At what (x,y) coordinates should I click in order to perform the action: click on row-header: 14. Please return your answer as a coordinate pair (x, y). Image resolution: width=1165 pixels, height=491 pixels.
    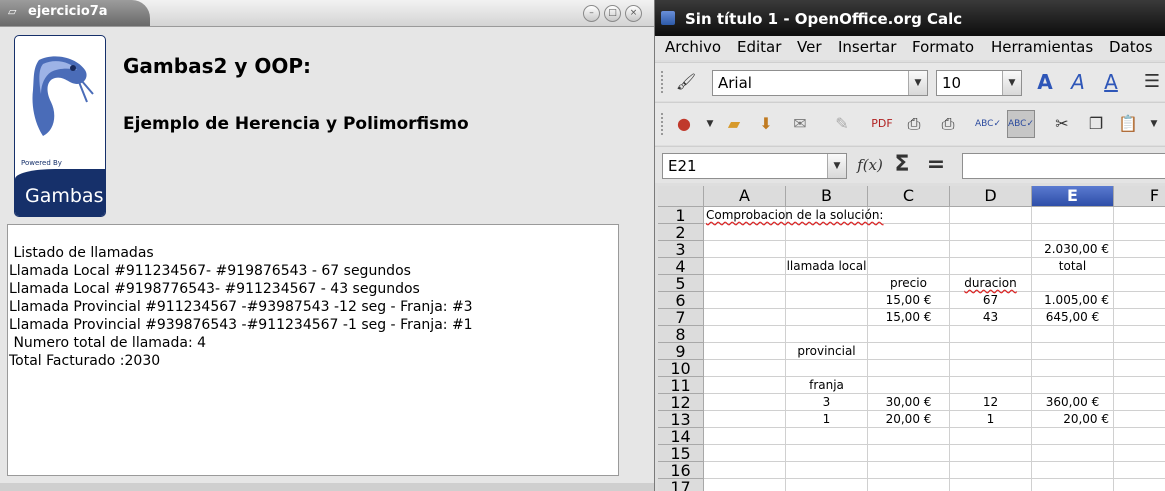
    Looking at the image, I should click on (681, 436).